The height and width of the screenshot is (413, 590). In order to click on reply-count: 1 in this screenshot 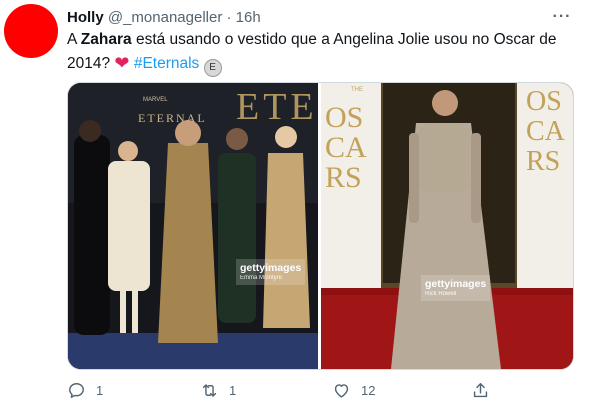, I will do `click(100, 390)`.